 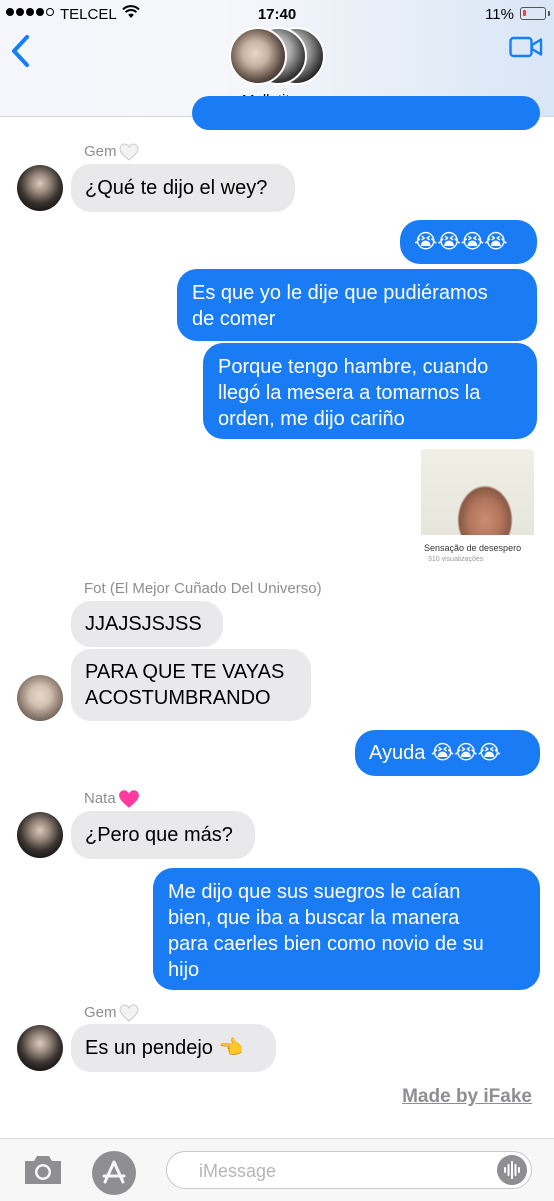 What do you see at coordinates (349, 1170) in the screenshot?
I see `message-input: iMessage` at bounding box center [349, 1170].